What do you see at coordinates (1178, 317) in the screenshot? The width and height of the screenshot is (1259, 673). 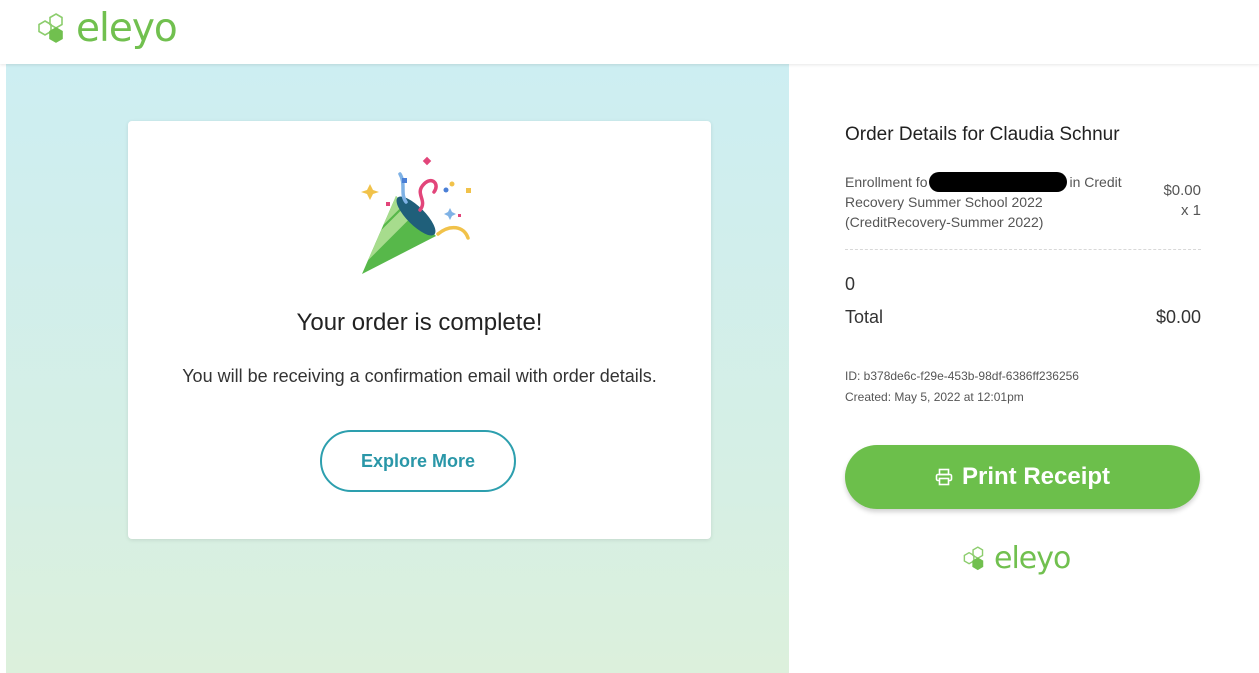 I see `total-value: $0.00` at bounding box center [1178, 317].